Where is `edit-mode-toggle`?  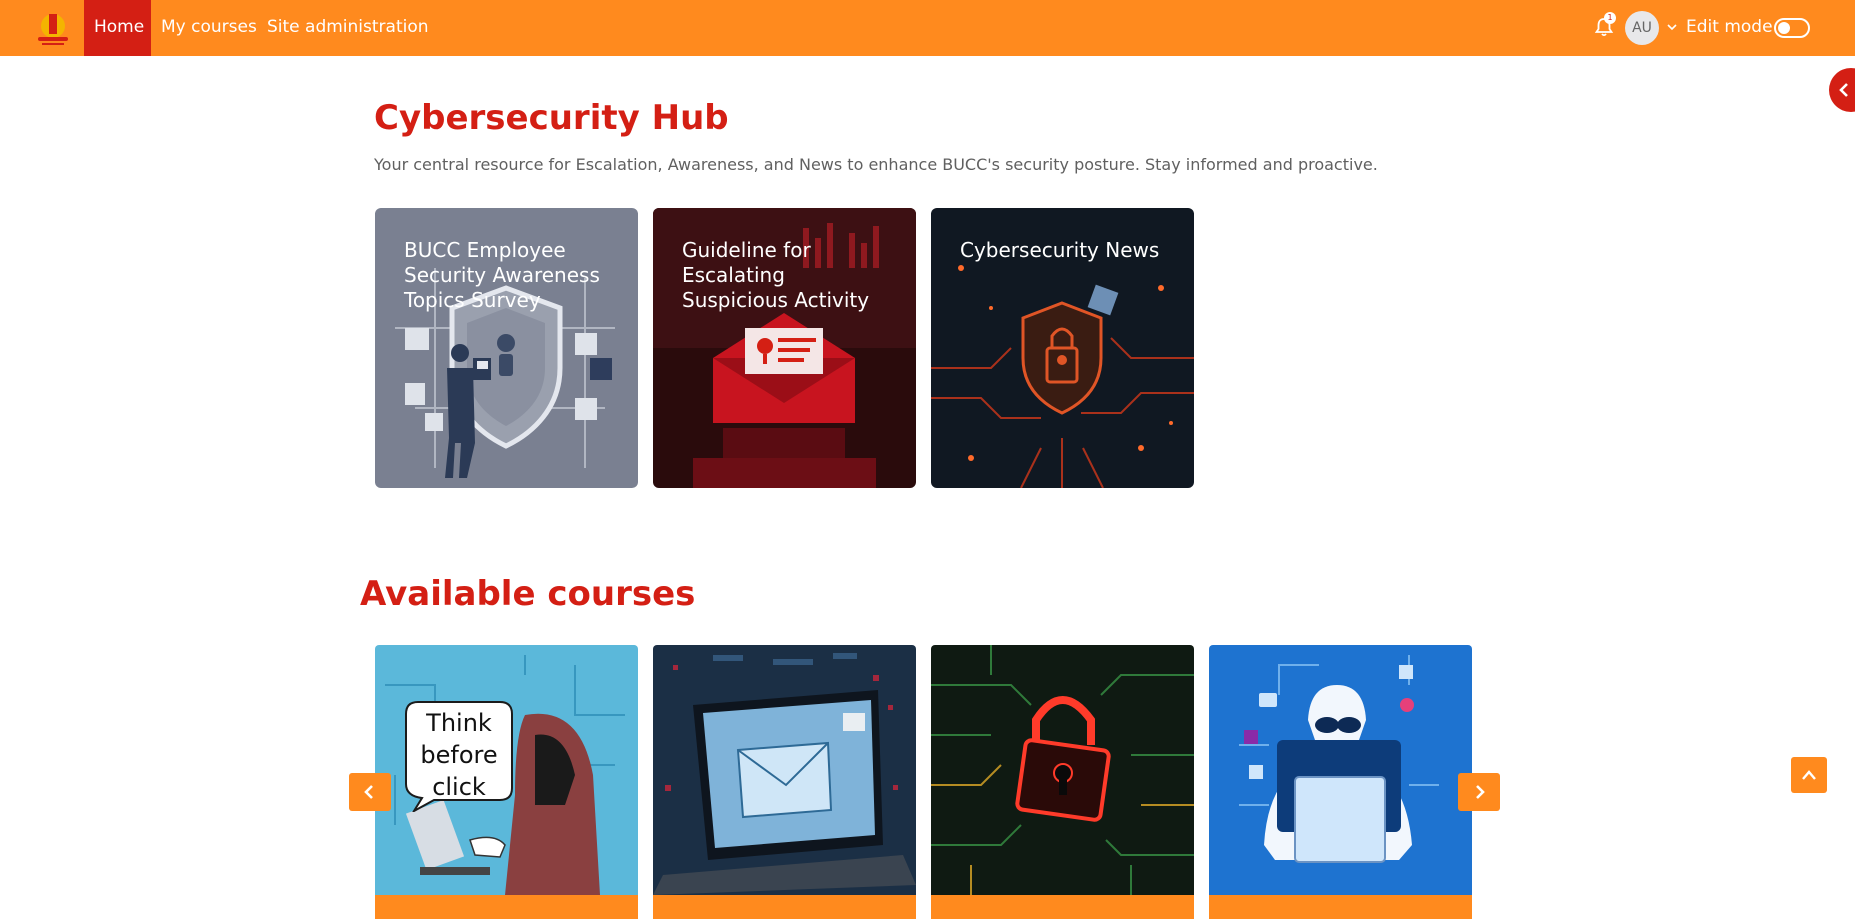
edit-mode-toggle is located at coordinates (1792, 28).